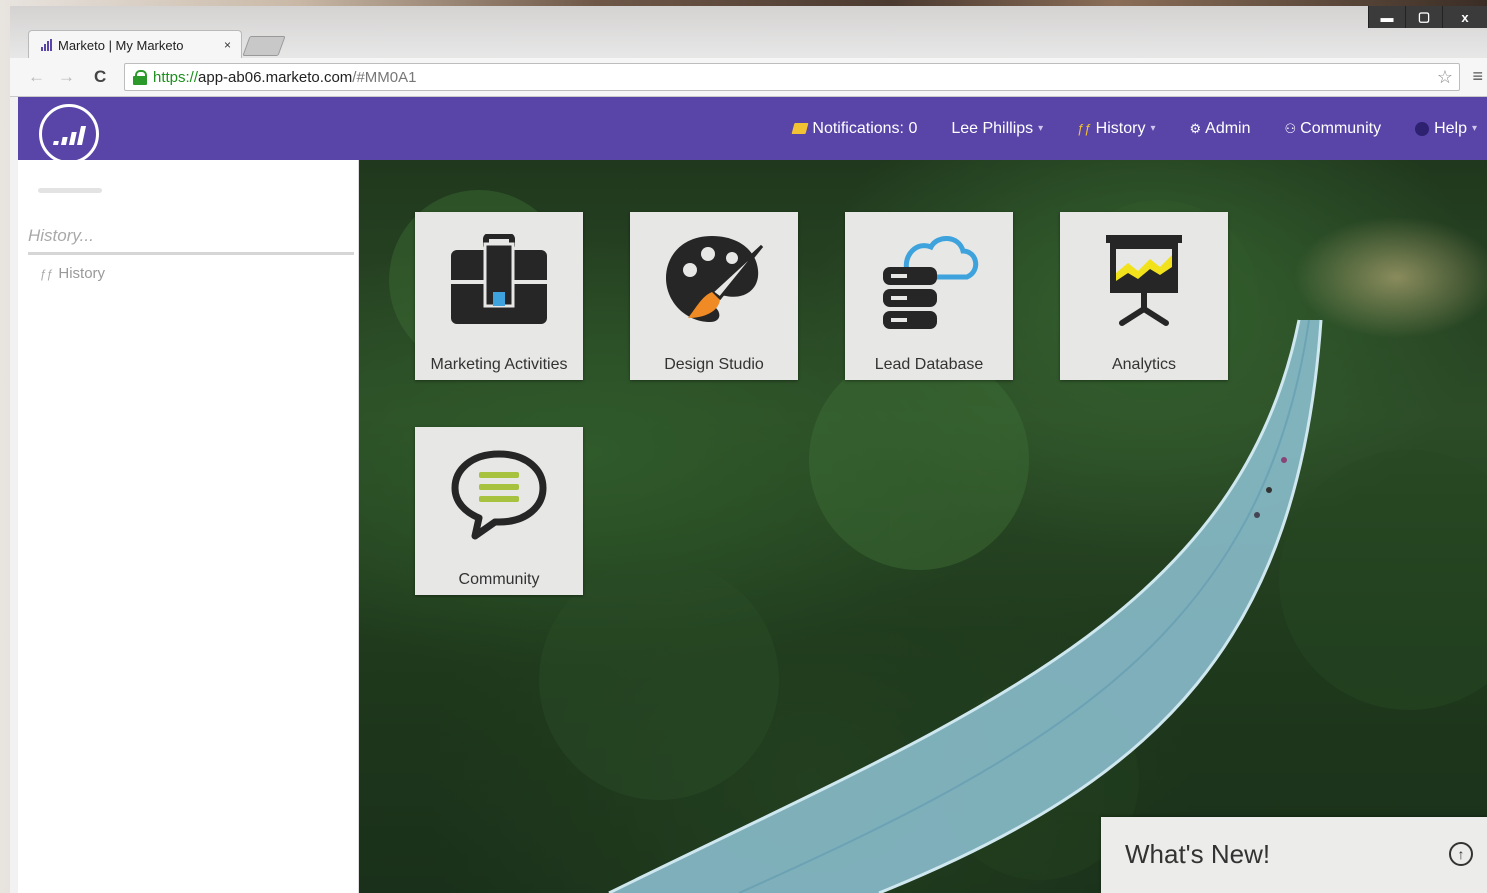 The height and width of the screenshot is (893, 1487). I want to click on marketo-logo, so click(69, 134).